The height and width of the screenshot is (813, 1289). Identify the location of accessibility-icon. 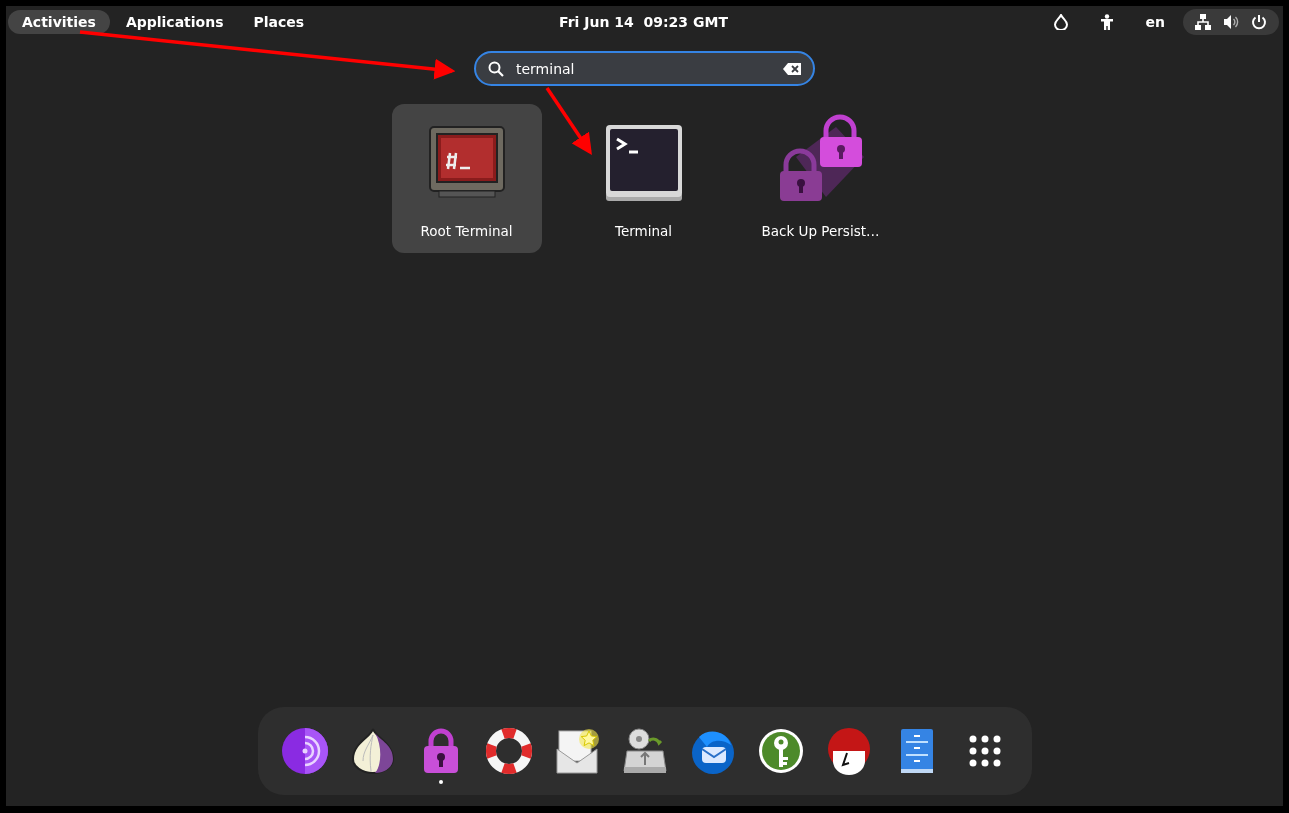
(1106, 22).